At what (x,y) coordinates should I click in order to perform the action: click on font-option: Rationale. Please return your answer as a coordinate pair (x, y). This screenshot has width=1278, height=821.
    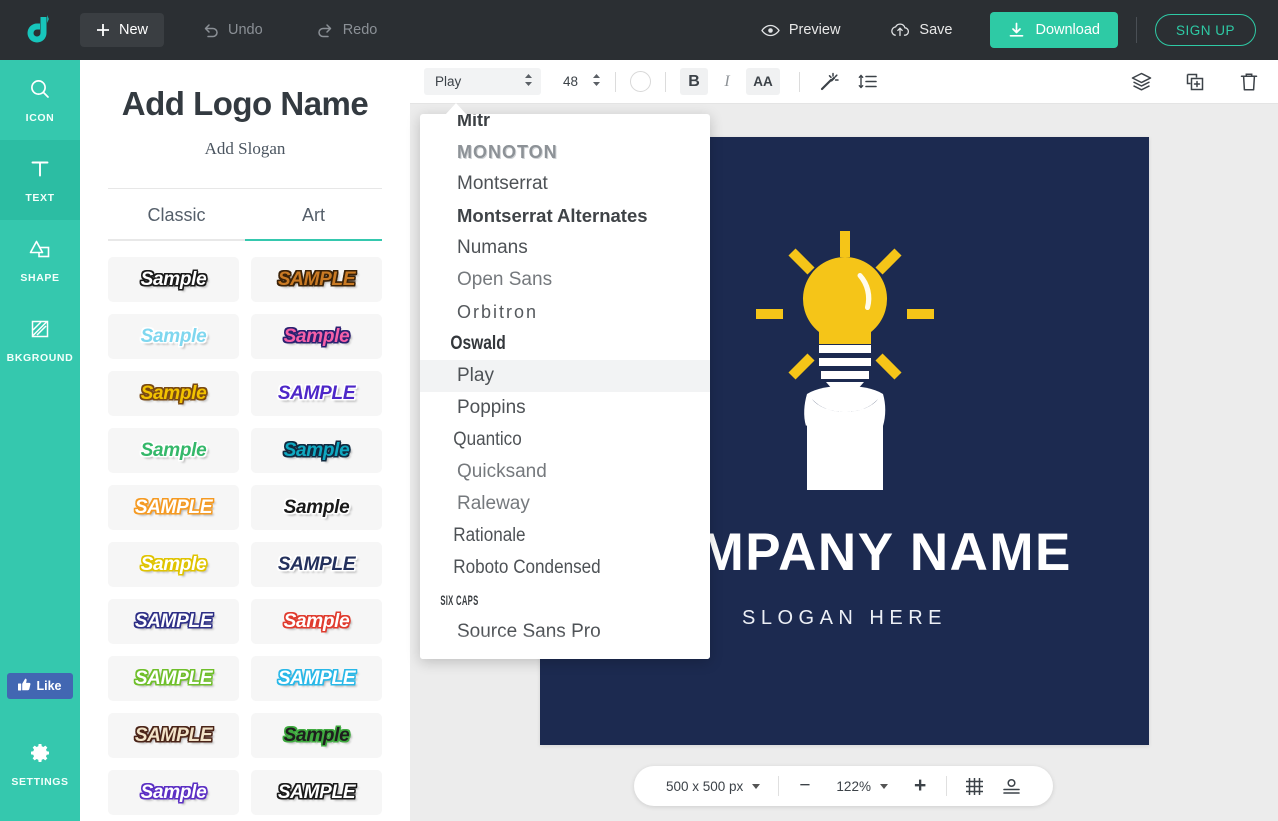
    Looking at the image, I should click on (550, 536).